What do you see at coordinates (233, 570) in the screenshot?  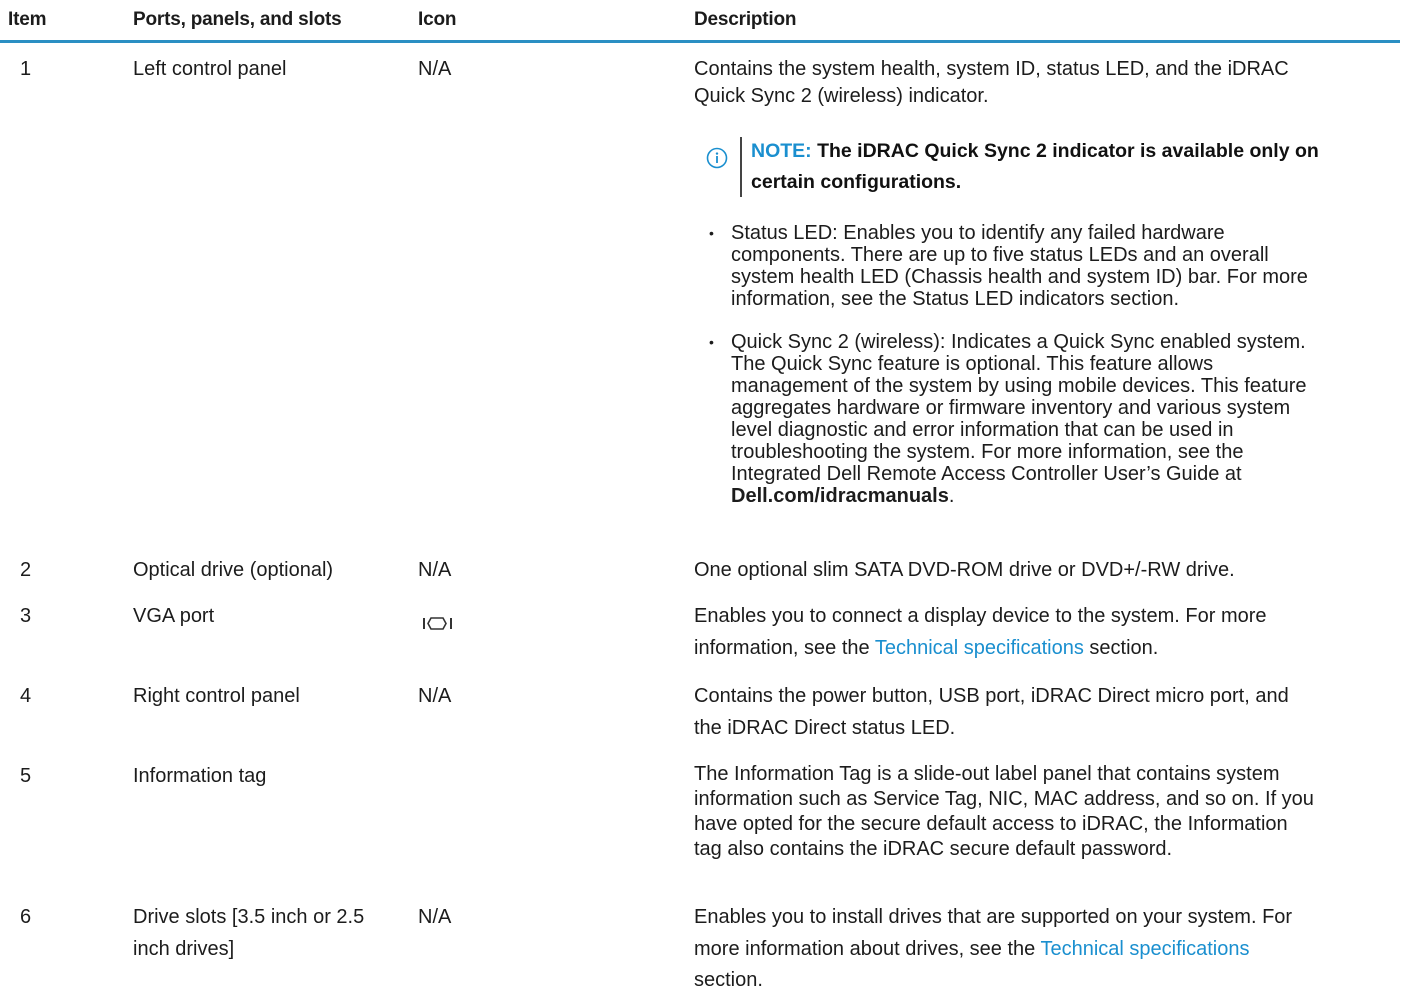 I see `row-port-name: Optical drive (optional)` at bounding box center [233, 570].